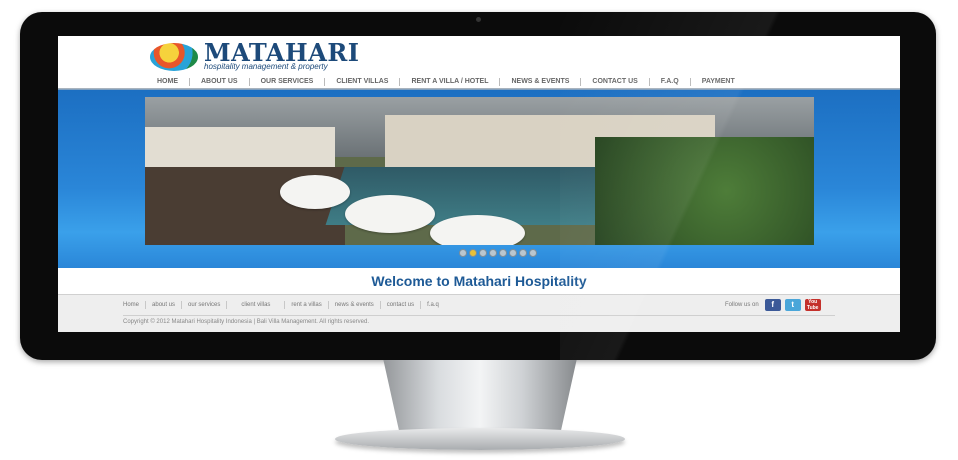  What do you see at coordinates (742, 305) in the screenshot?
I see `follow-label: Follow us on` at bounding box center [742, 305].